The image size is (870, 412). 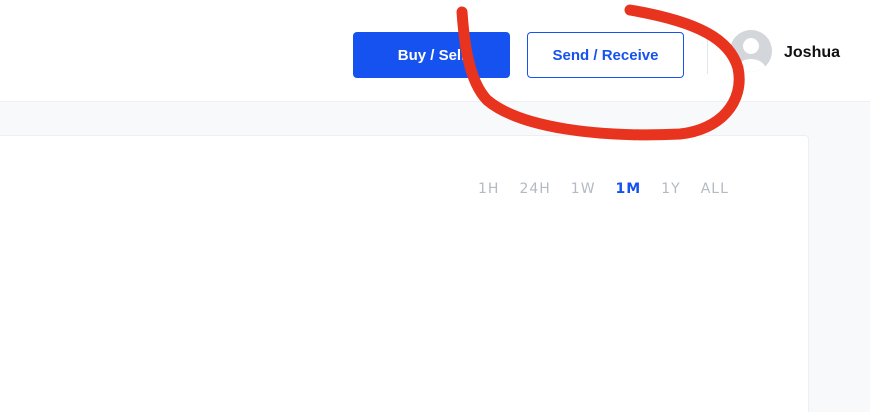 I want to click on range-tab-1m: 1M, so click(x=629, y=189).